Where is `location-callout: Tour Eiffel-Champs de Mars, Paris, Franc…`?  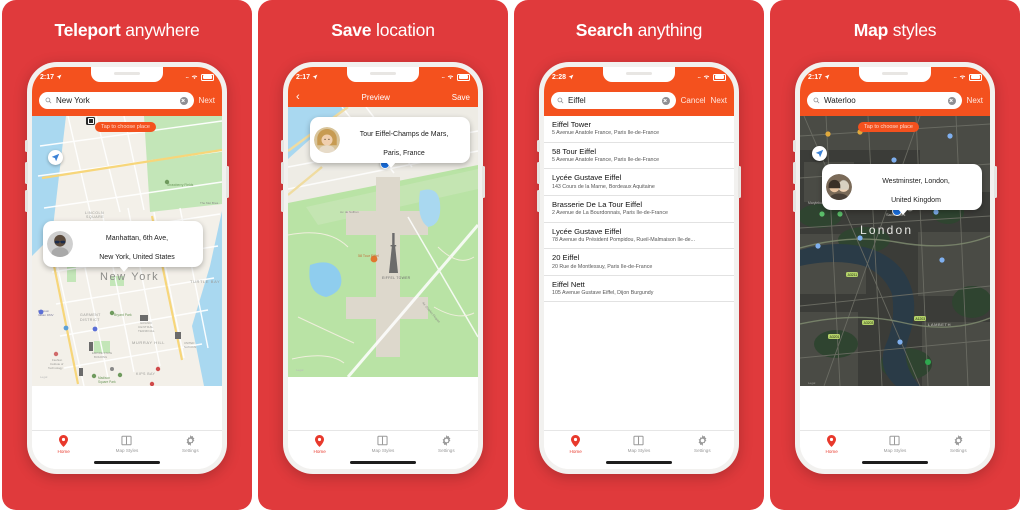 location-callout: Tour Eiffel-Champs de Mars, Paris, Franc… is located at coordinates (390, 142).